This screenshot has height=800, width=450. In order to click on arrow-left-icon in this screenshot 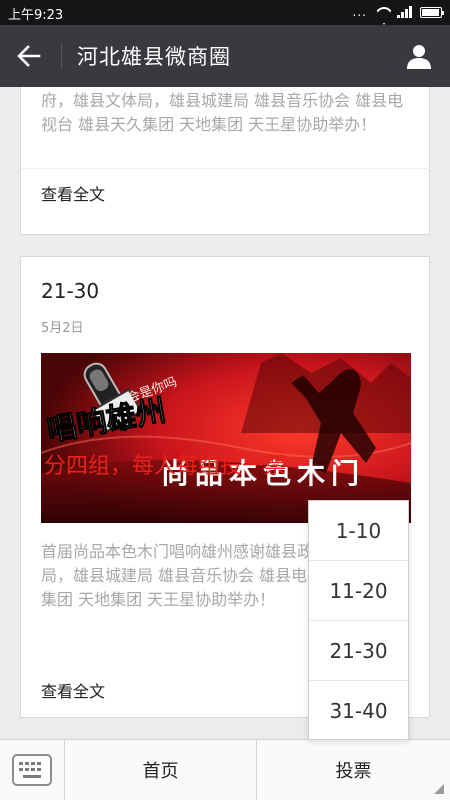, I will do `click(29, 56)`.